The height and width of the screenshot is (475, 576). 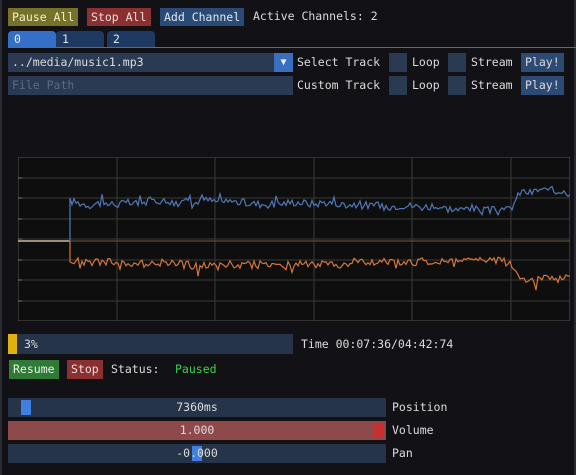 I want to click on active-channels-text: Active Channels: 2, so click(x=315, y=16).